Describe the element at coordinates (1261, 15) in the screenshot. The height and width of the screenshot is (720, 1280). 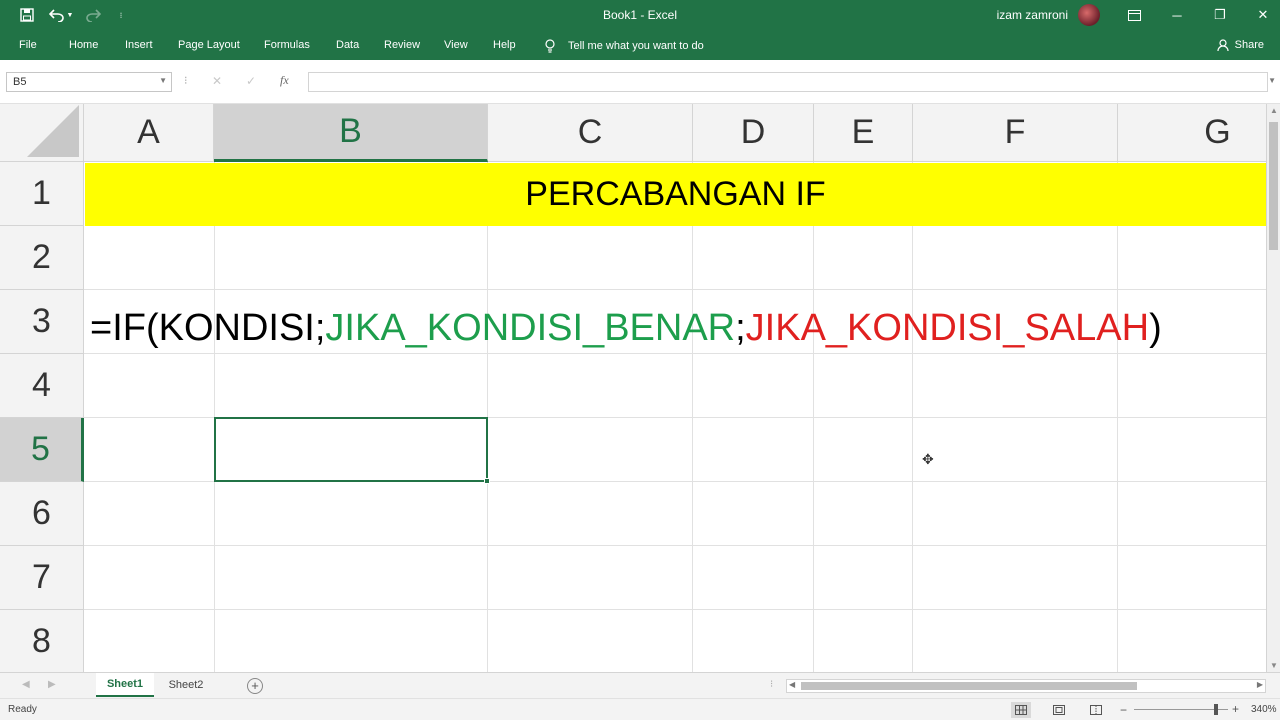
I see `close-button: ✕` at that location.